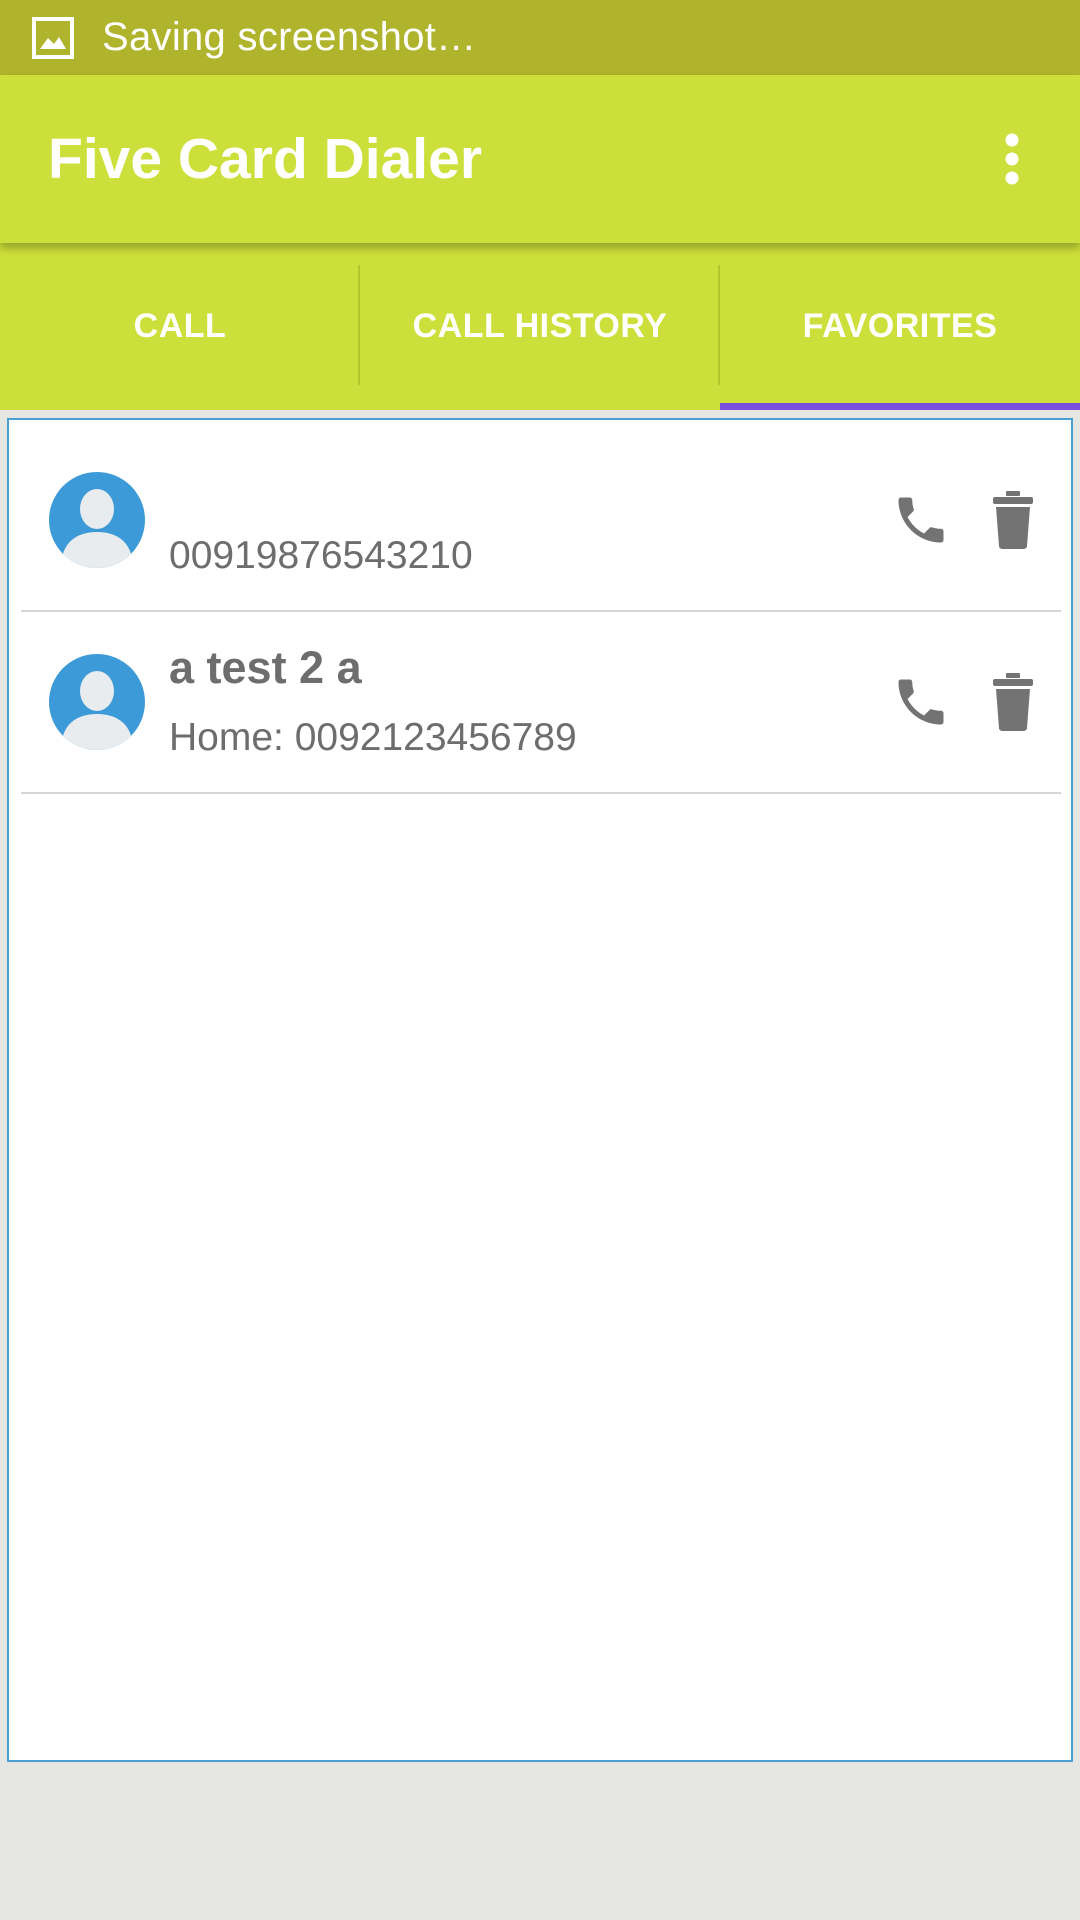 This screenshot has height=1920, width=1080. I want to click on tab-call: CALL, so click(180, 326).